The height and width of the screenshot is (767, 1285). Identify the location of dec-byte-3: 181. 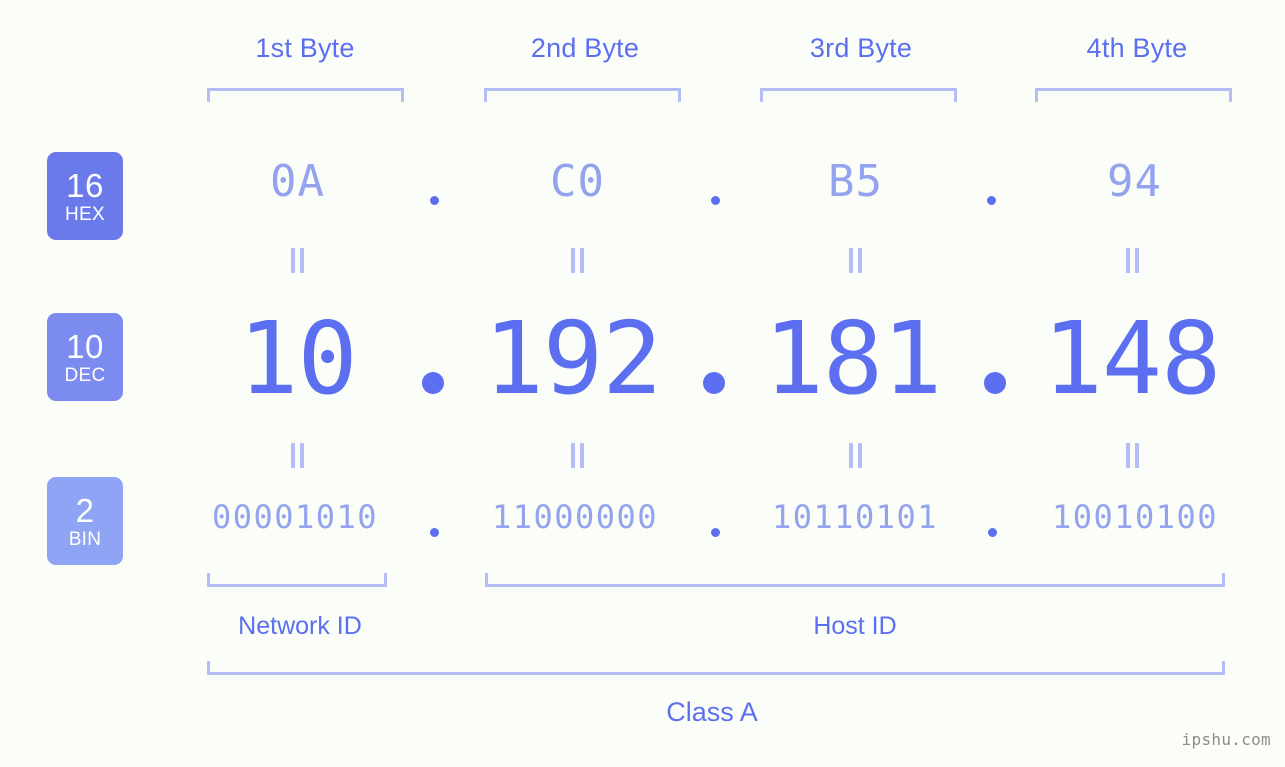
(853, 358).